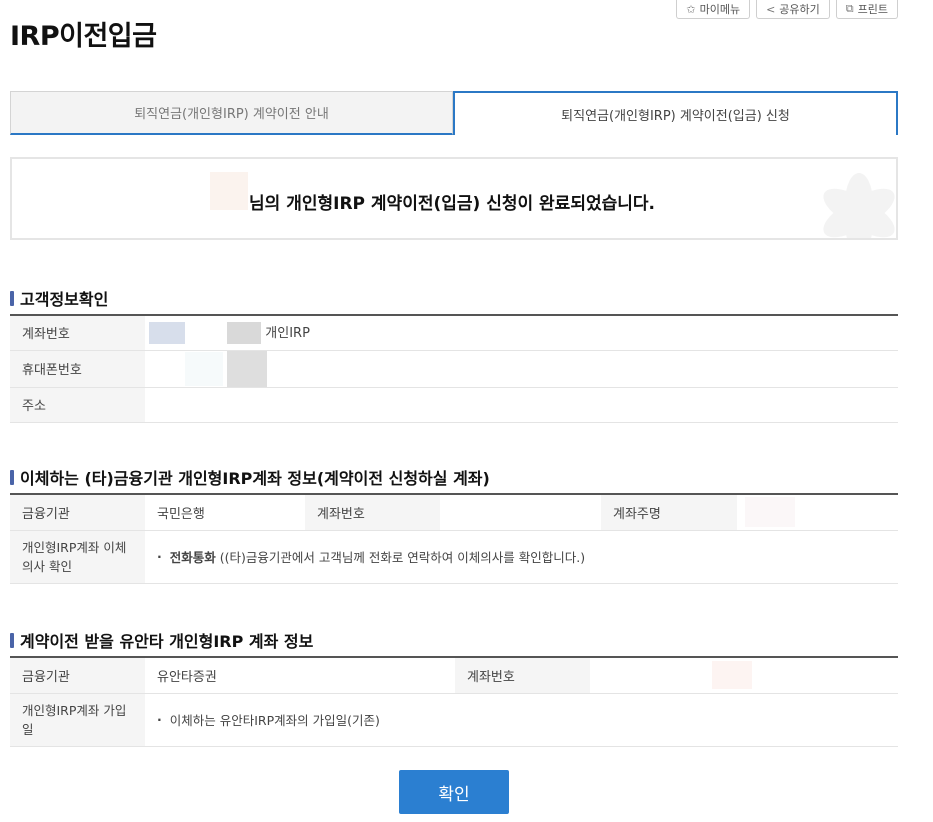 The image size is (933, 822). I want to click on customer-info-table: 계좌번호 개인IRP 휴대폰번호 주소, so click(454, 368).